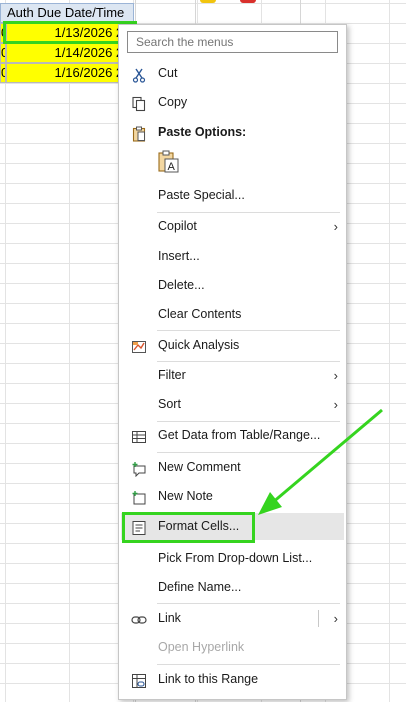  Describe the element at coordinates (320, 461) in the screenshot. I see `annotation-arrow-icon` at that location.